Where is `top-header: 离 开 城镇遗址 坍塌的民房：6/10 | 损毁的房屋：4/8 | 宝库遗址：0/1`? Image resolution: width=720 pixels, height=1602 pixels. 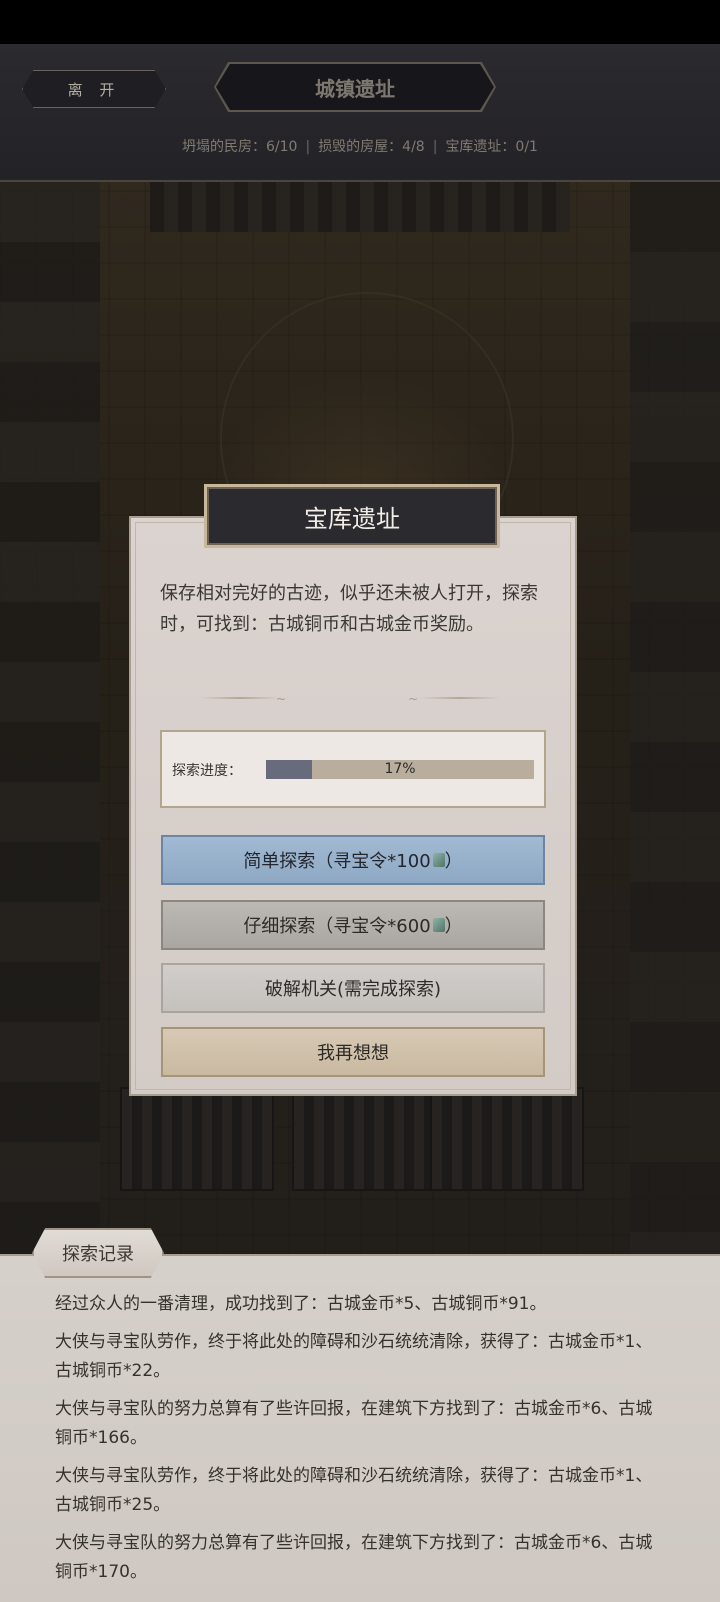 top-header: 离 开 城镇遗址 坍塌的民房：6/10 | 损毁的房屋：4/8 | 宝库遗址：0/1 is located at coordinates (360, 113).